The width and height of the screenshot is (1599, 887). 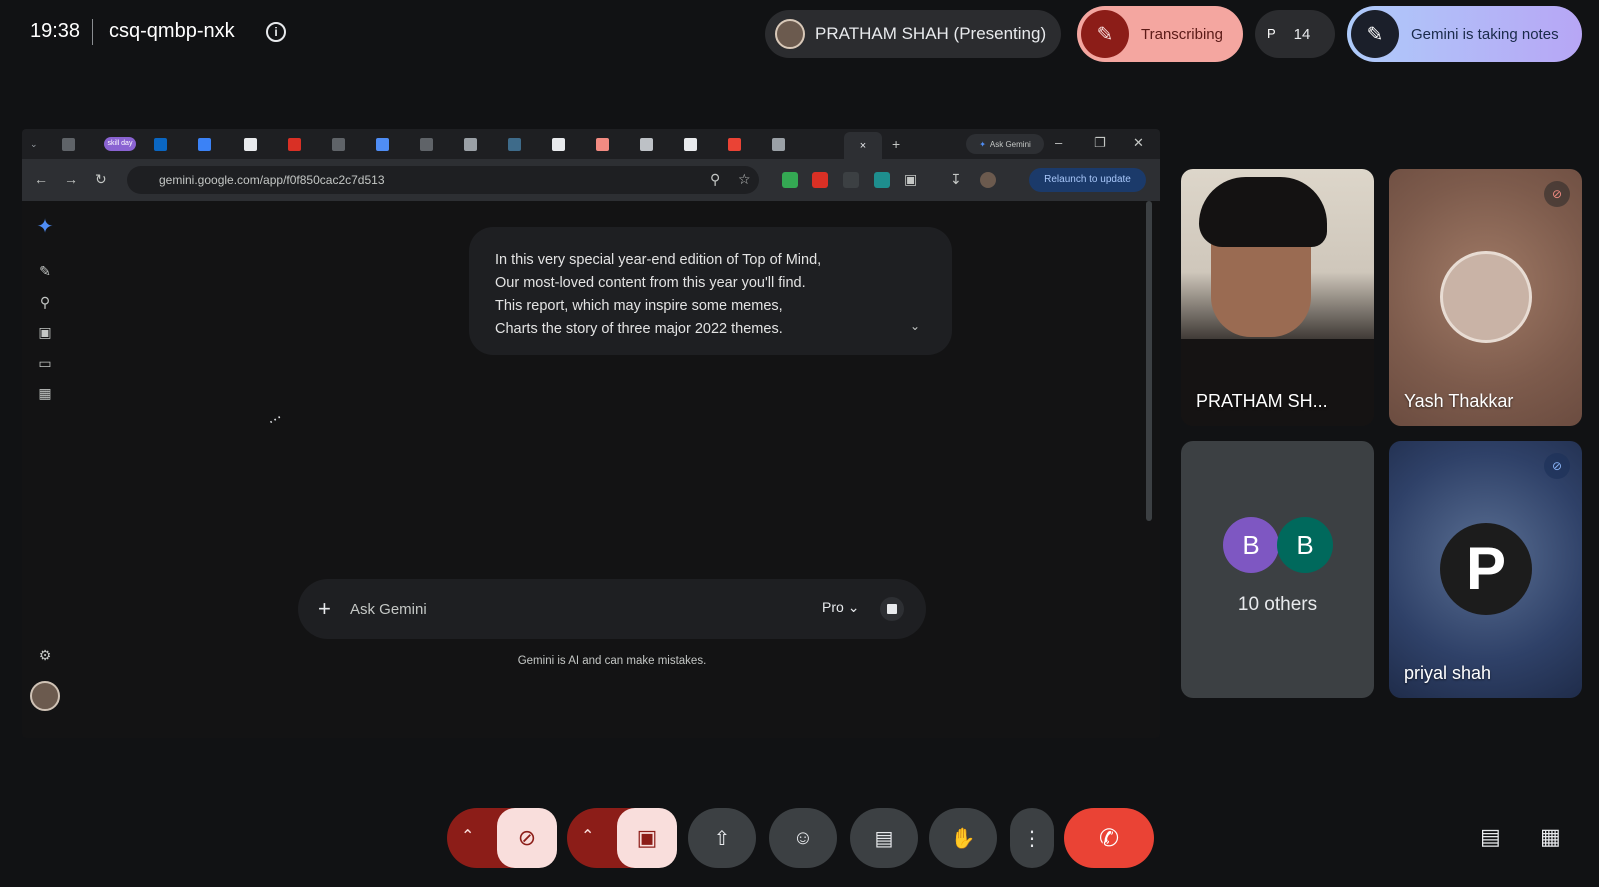 I want to click on transcribing-label: Transcribing, so click(x=1182, y=34).